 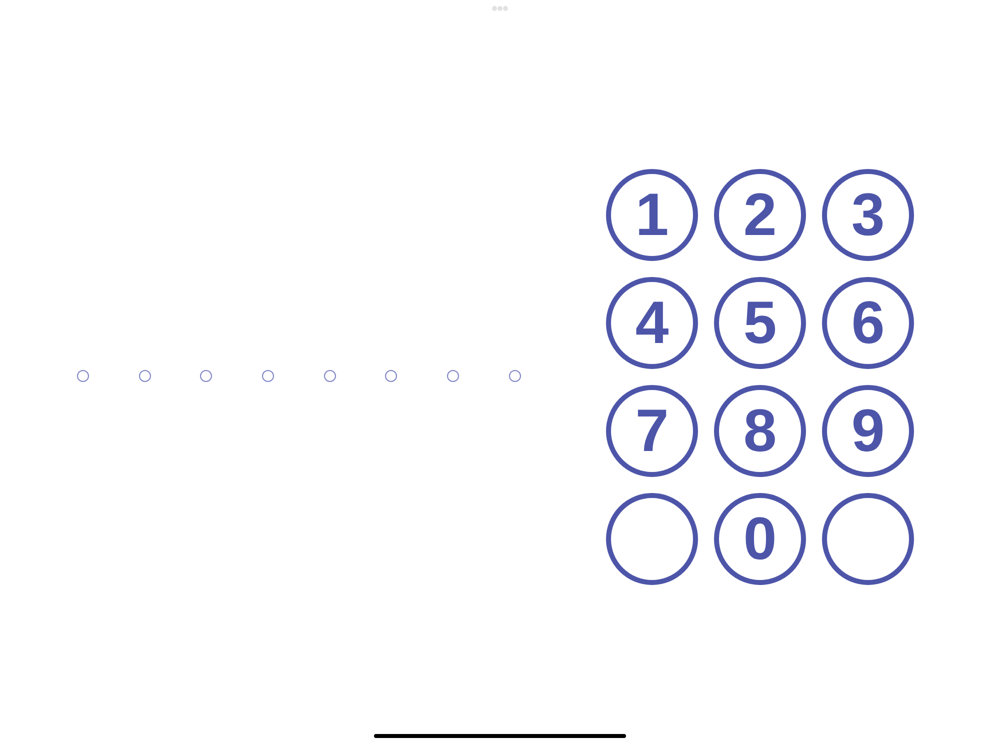 What do you see at coordinates (760, 431) in the screenshot?
I see `digit-key: 8` at bounding box center [760, 431].